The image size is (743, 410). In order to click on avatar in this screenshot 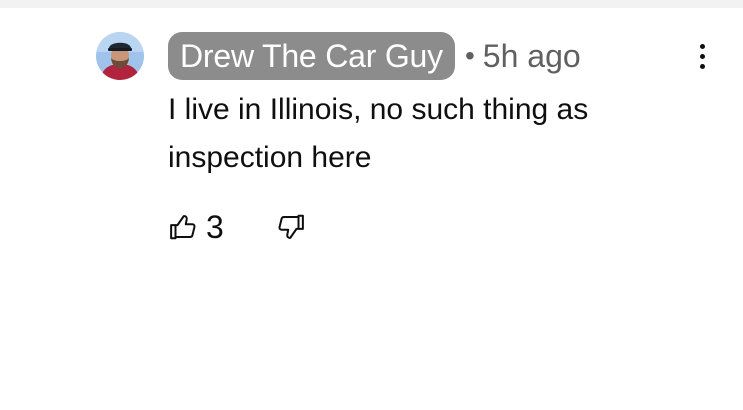, I will do `click(120, 56)`.